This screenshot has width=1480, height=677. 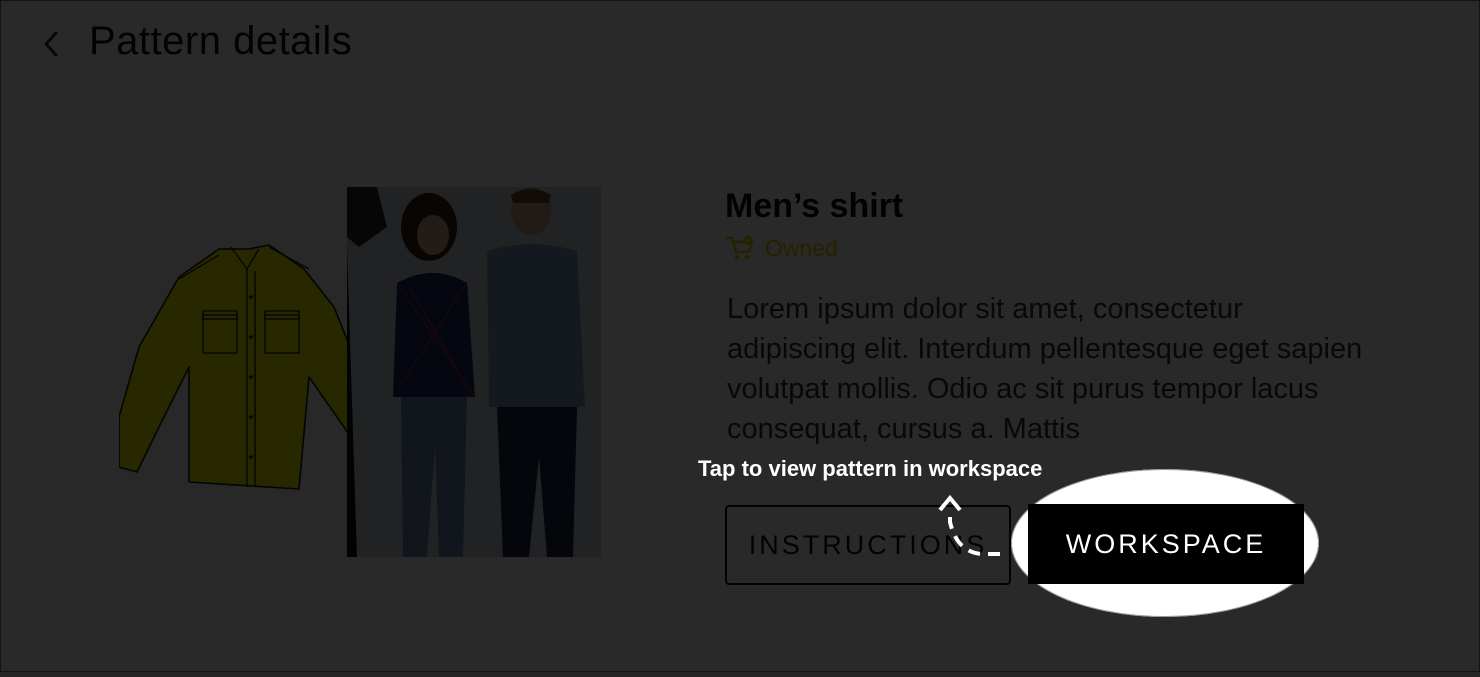 I want to click on workspace-button: WORKSPACE, so click(x=1166, y=544).